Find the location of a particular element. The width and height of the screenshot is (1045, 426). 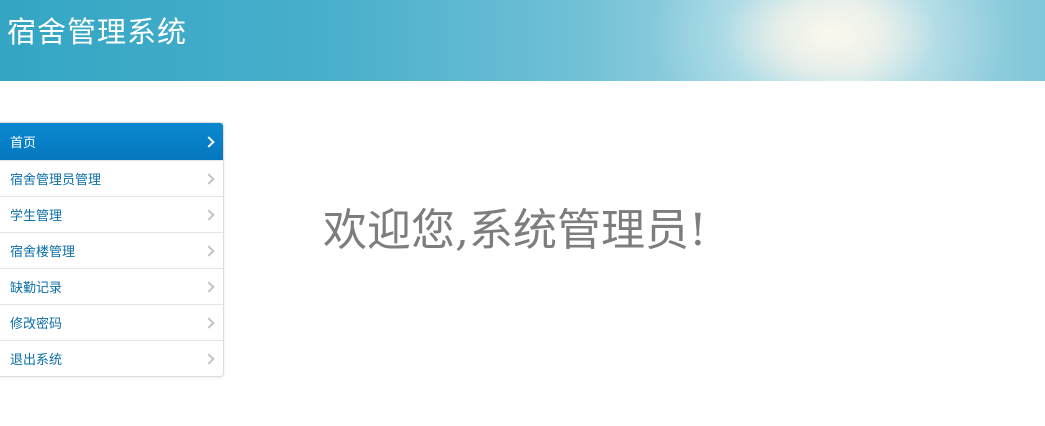

sidebar-item-label: 首页 is located at coordinates (23, 143).